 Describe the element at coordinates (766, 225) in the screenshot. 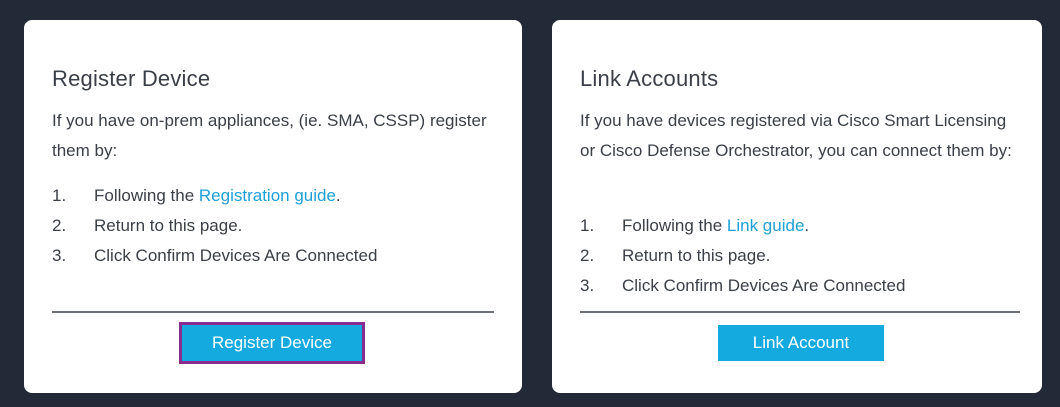

I see `link-guide-link: Link guide` at that location.